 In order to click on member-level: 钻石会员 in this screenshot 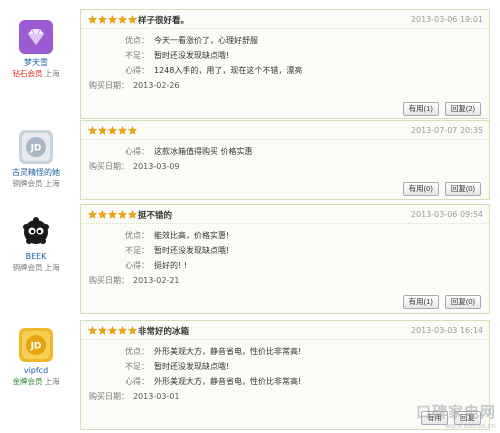, I will do `click(27, 73)`.